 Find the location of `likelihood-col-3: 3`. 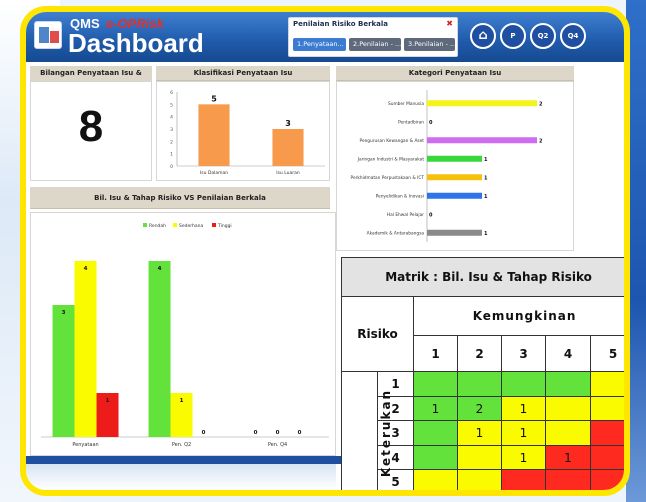

likelihood-col-3: 3 is located at coordinates (523, 354).